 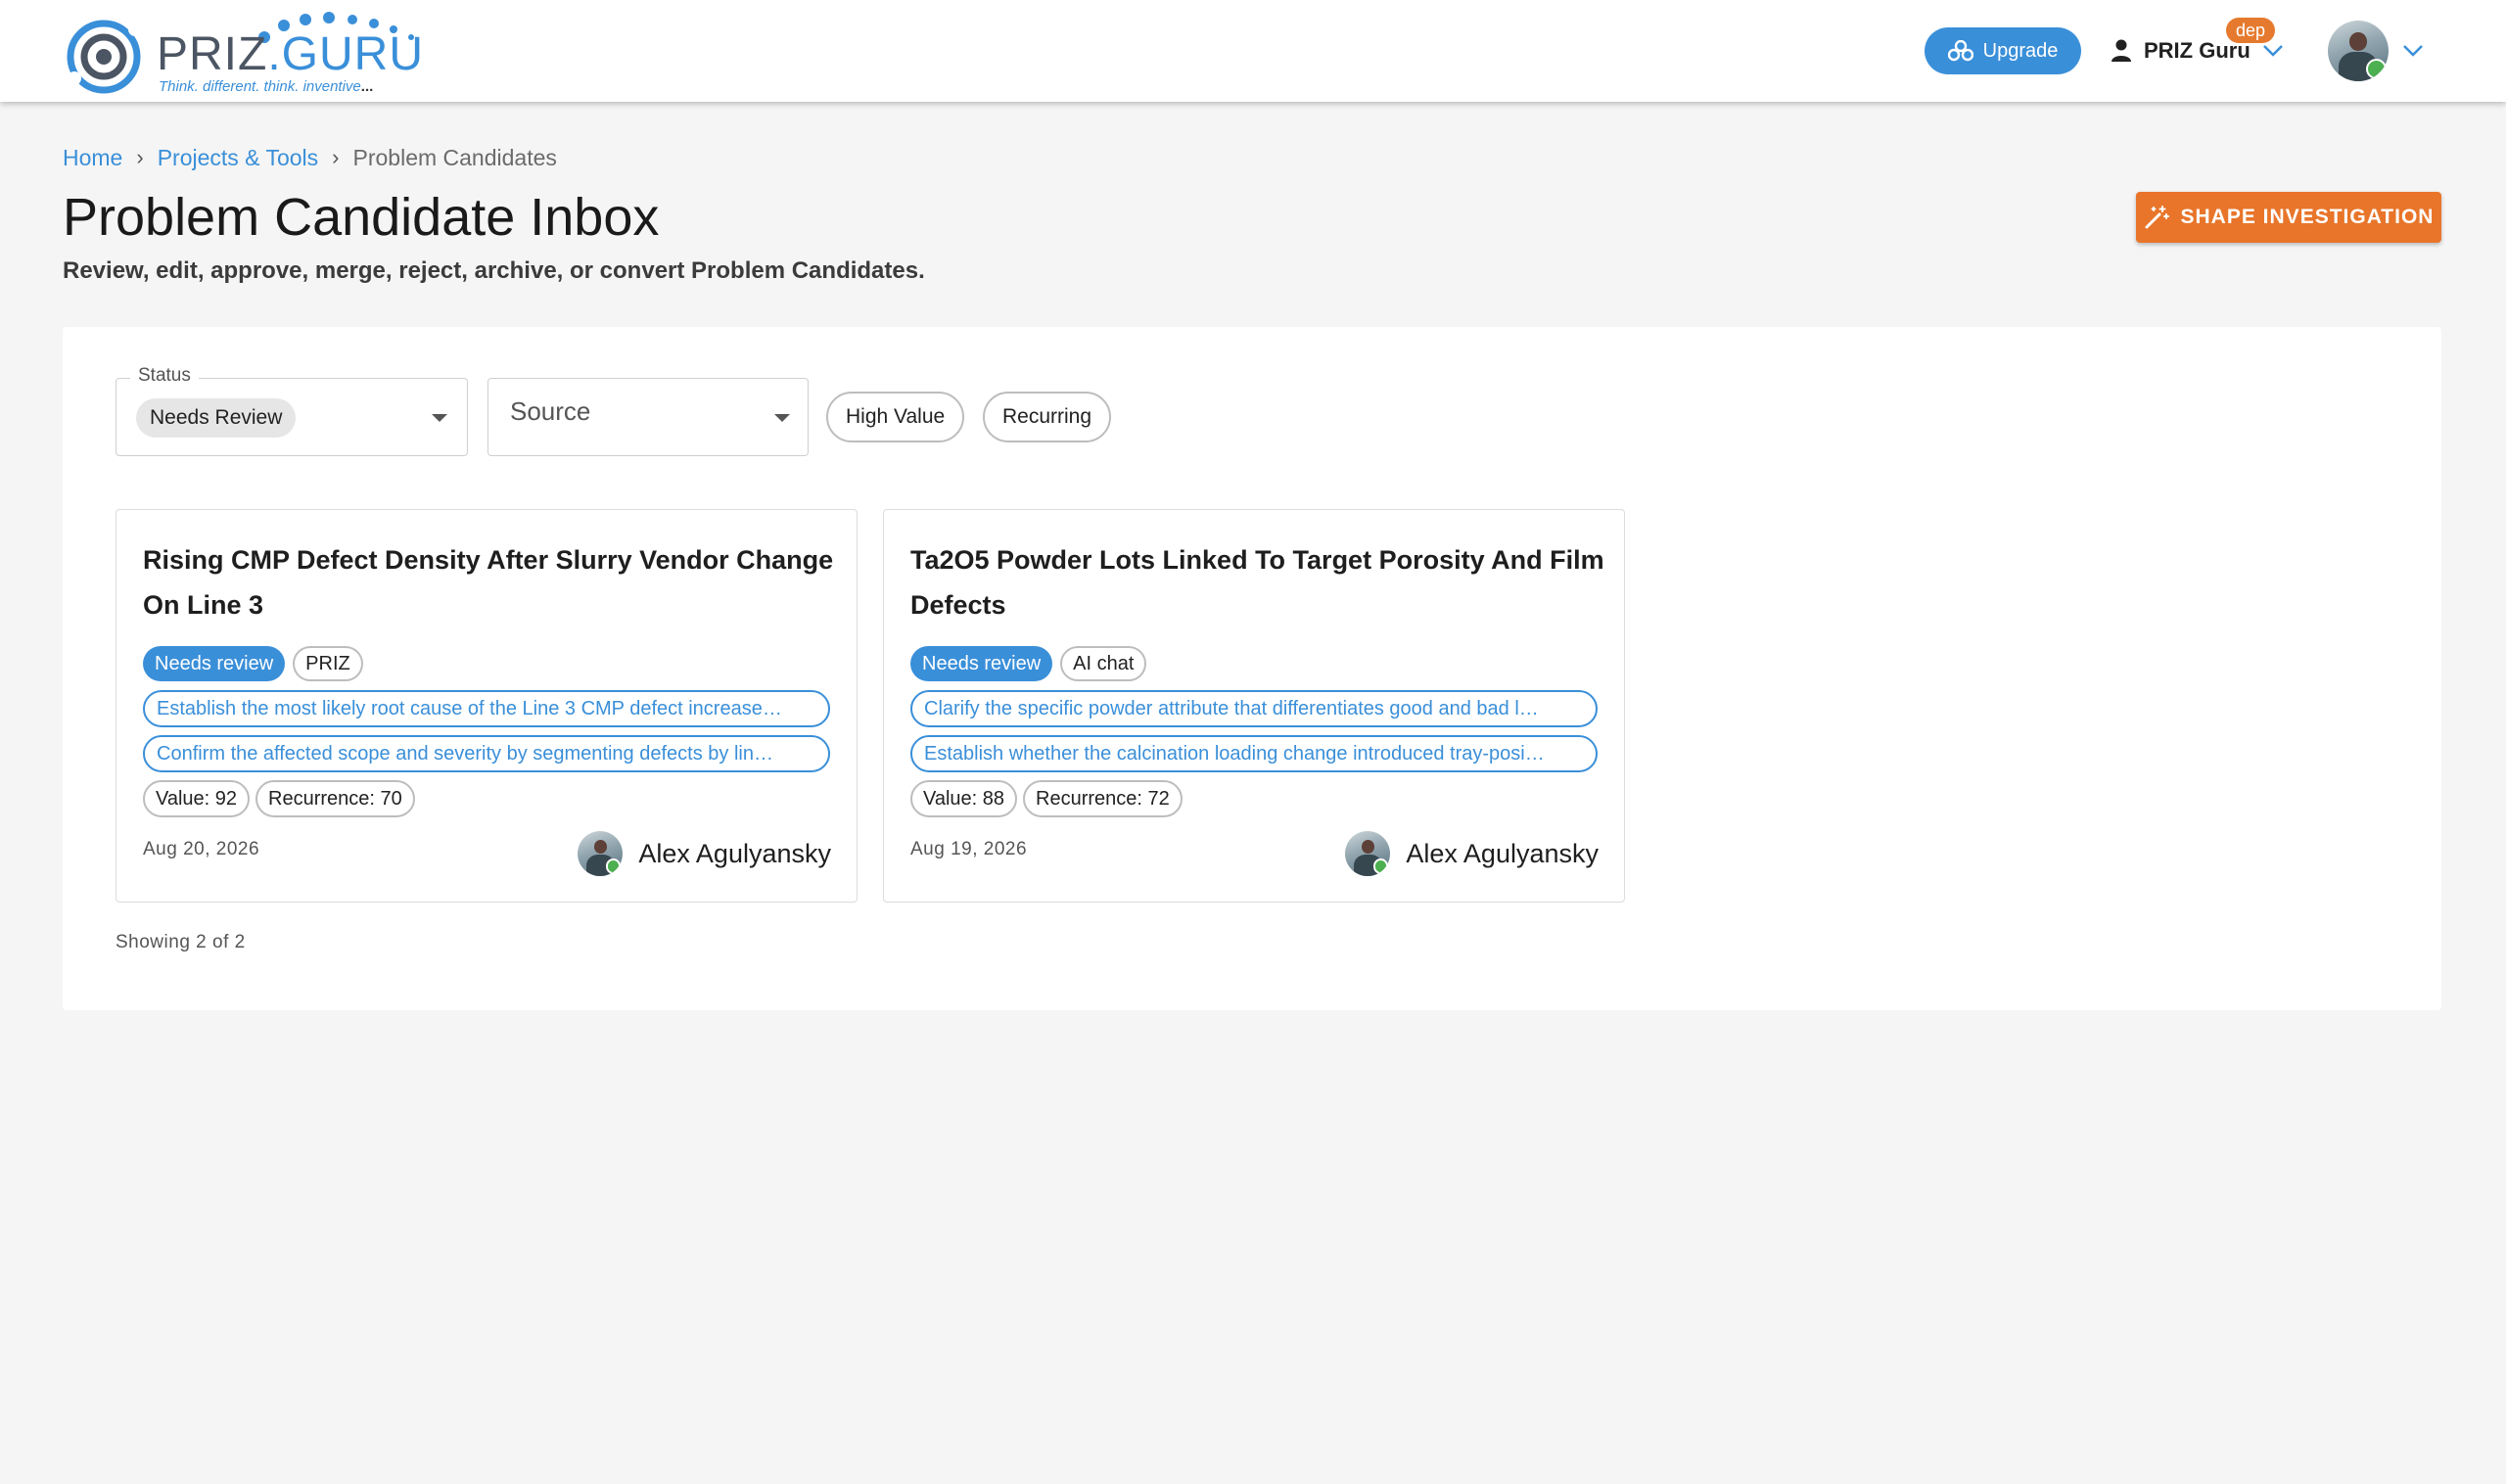 What do you see at coordinates (1960, 51) in the screenshot?
I see `diamond-cluster-icon` at bounding box center [1960, 51].